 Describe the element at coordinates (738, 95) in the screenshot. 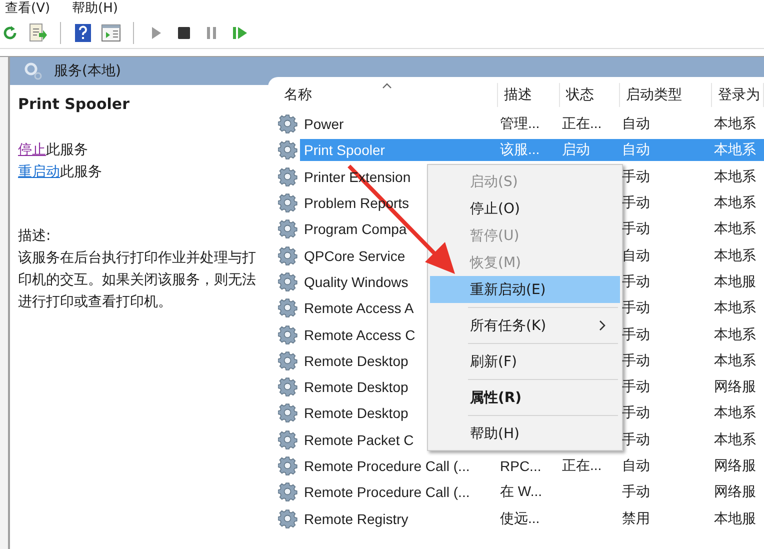

I see `column-header: 登录为` at that location.